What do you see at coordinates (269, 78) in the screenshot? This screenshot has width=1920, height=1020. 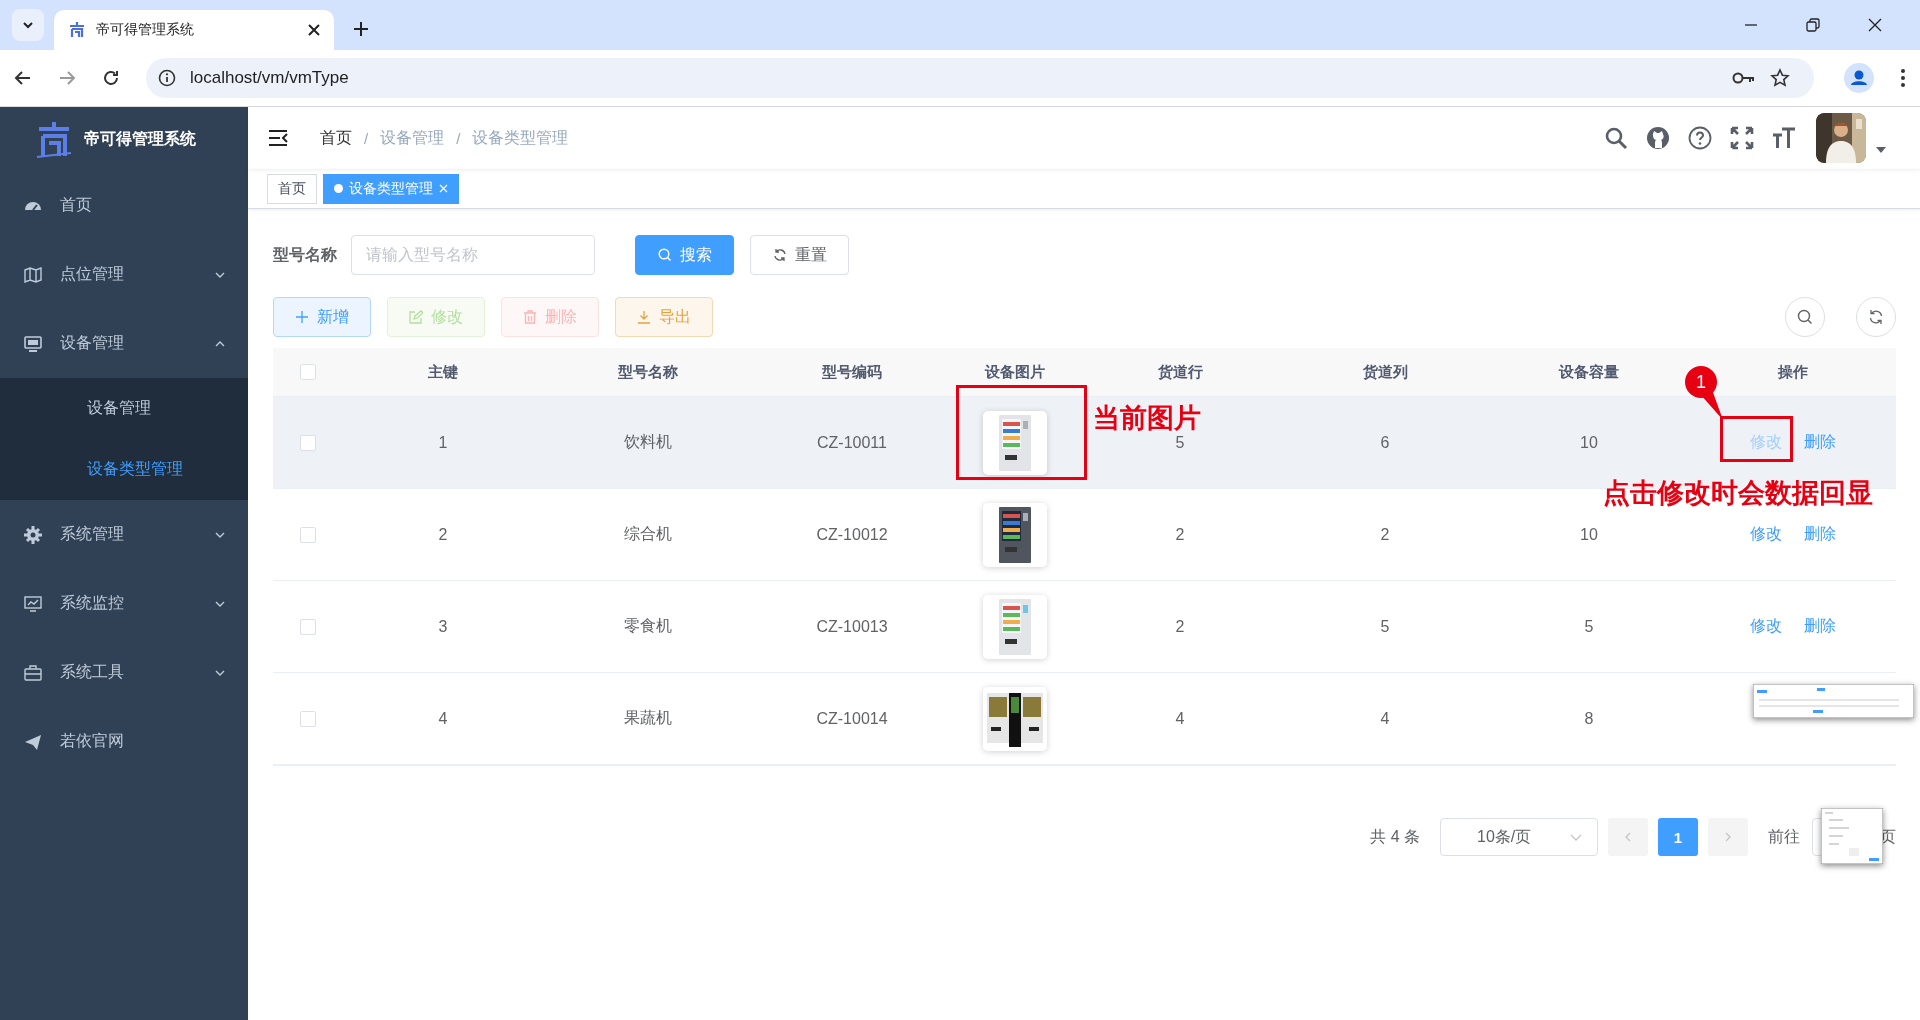 I see `url-text: localhost/vm/vmType` at bounding box center [269, 78].